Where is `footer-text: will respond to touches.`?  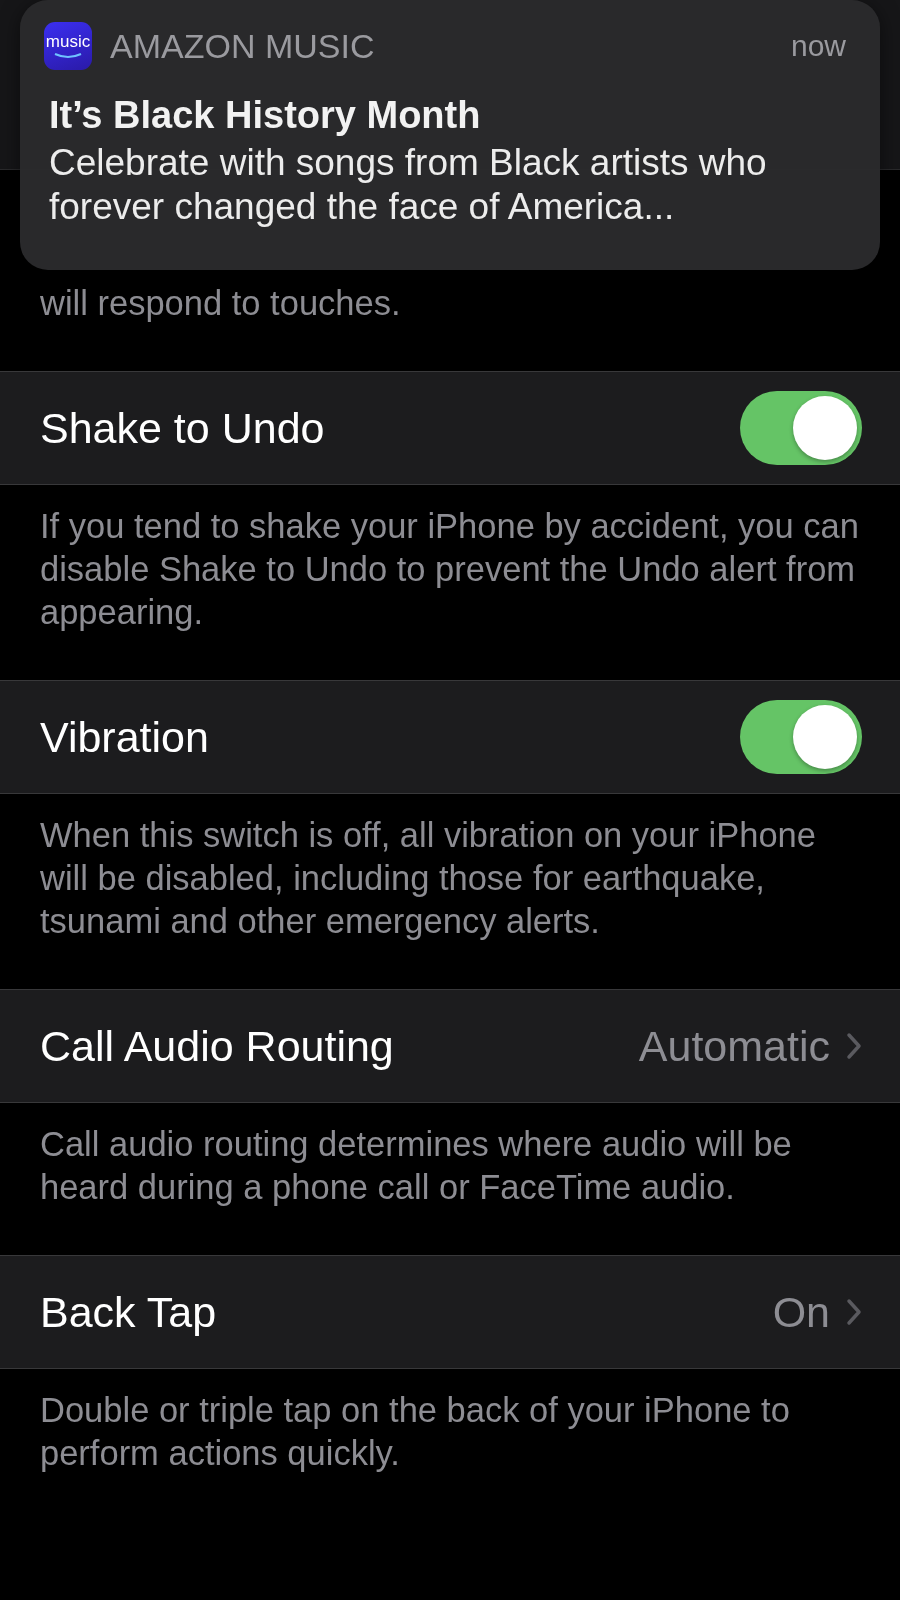 footer-text: will respond to touches. is located at coordinates (220, 303).